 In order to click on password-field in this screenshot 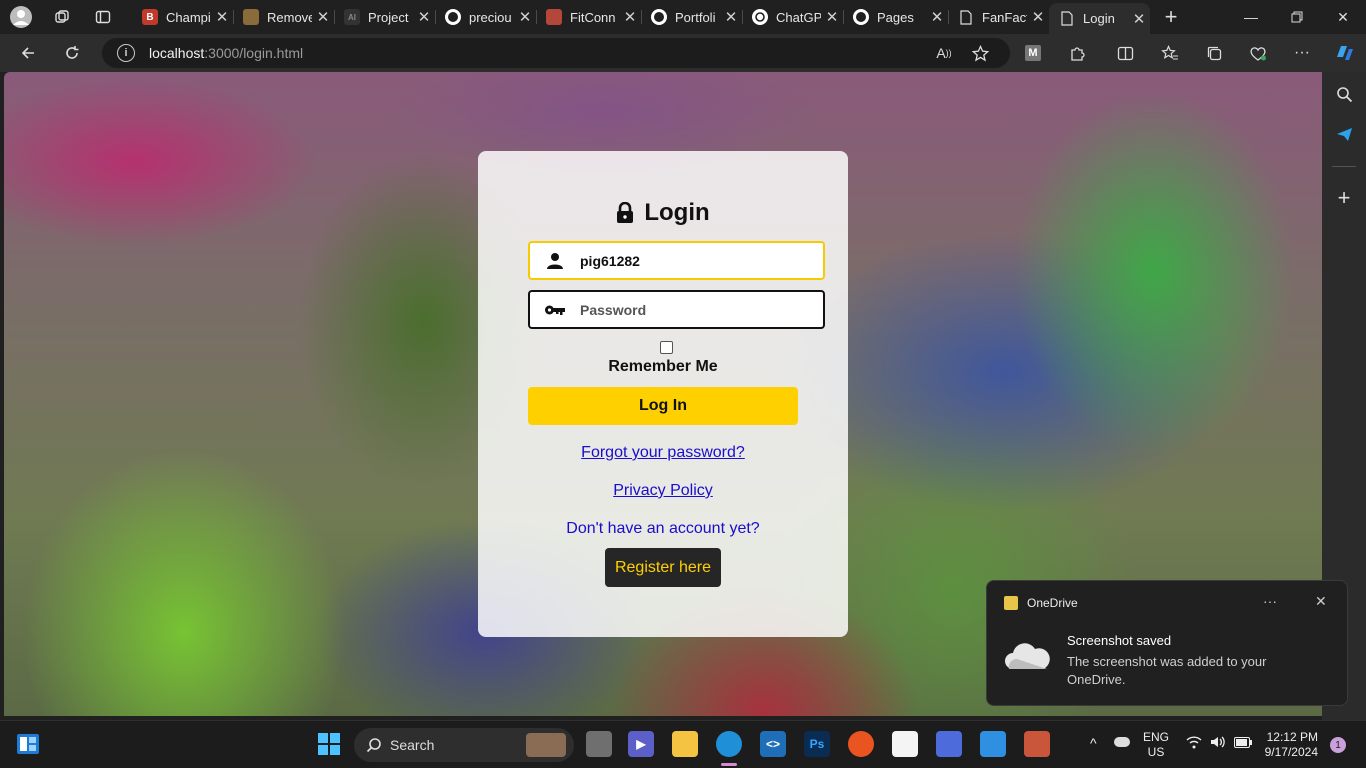, I will do `click(676, 309)`.